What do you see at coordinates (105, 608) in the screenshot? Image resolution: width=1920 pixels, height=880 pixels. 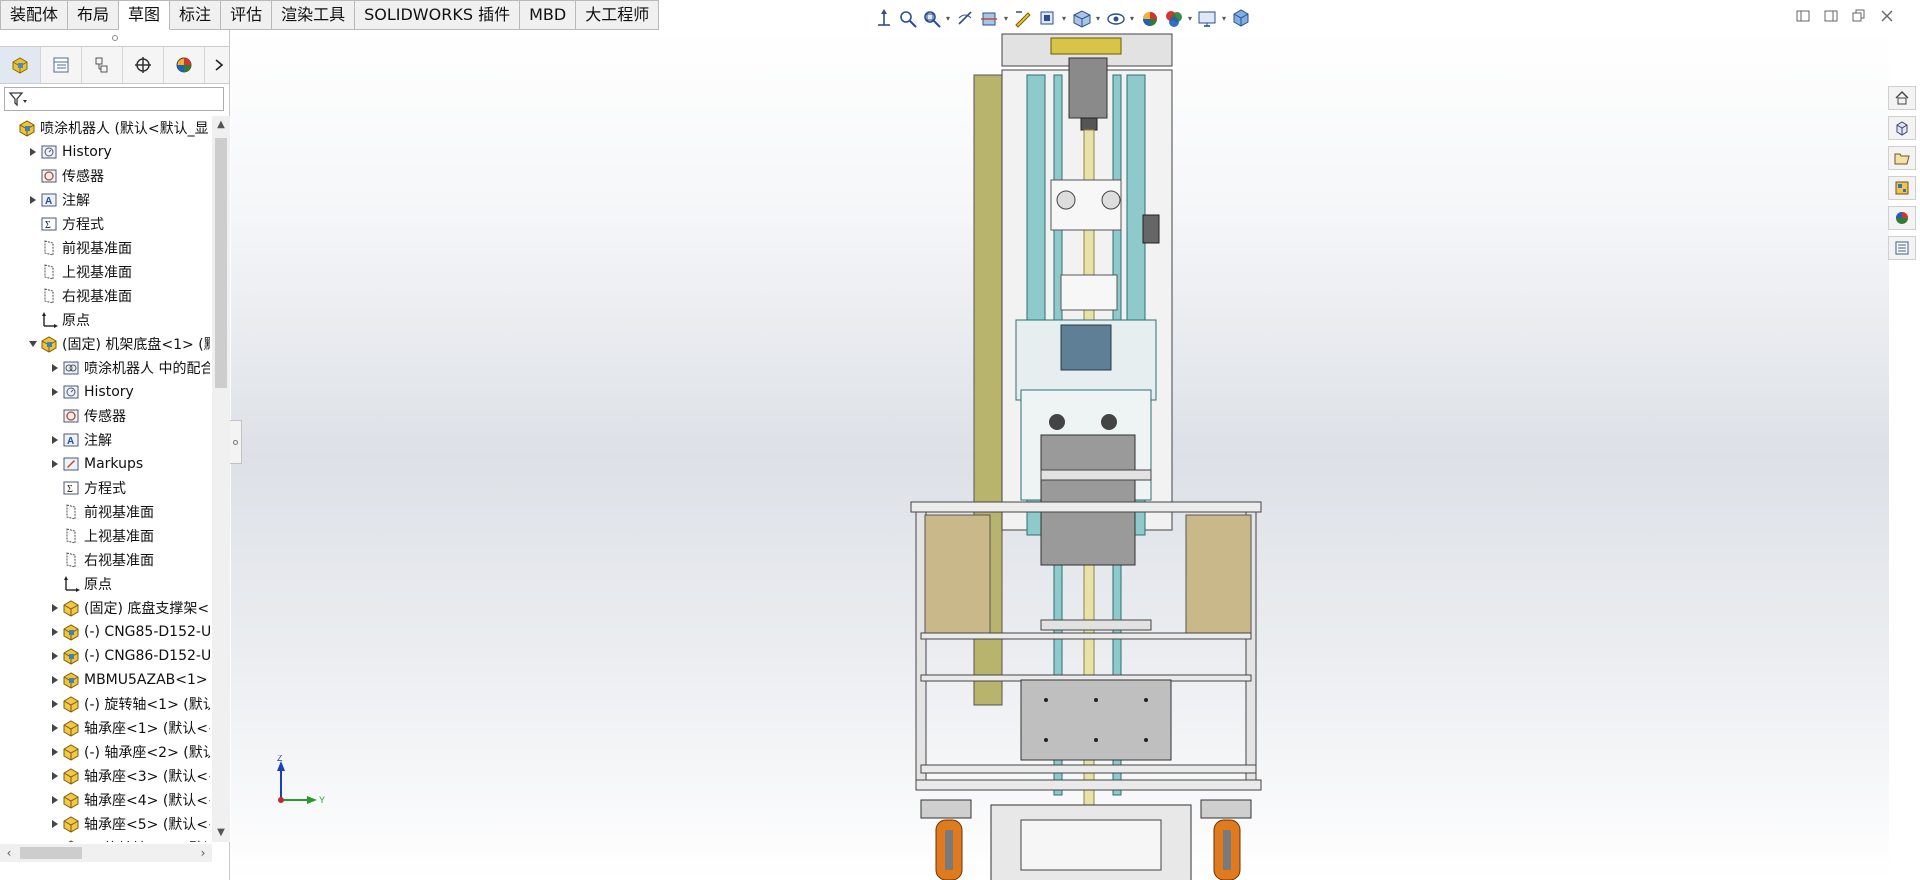 I see `tree-item: (固定) 底盘支撑架<1` at bounding box center [105, 608].